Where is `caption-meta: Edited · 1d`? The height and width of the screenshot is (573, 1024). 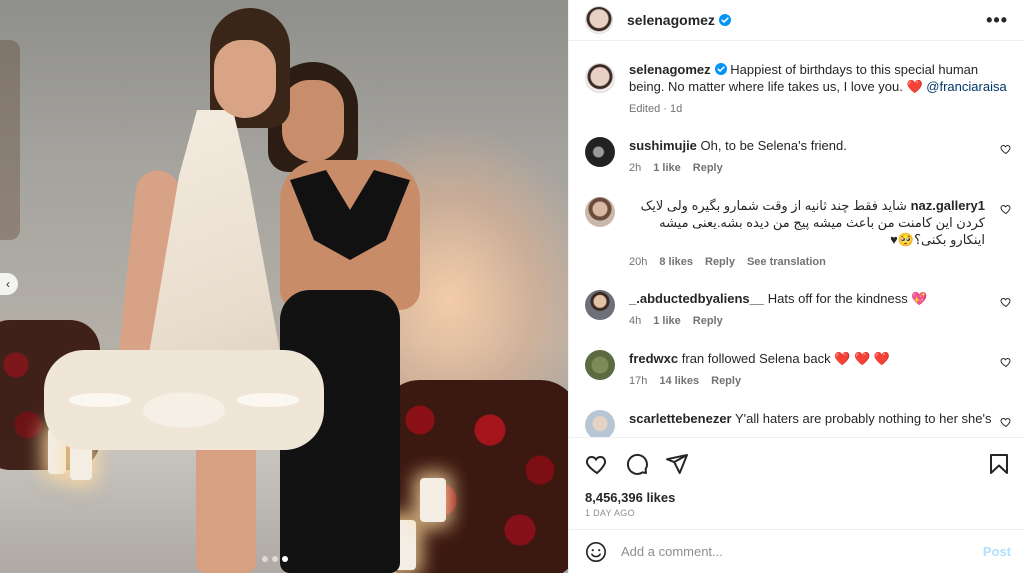
caption-meta: Edited · 1d is located at coordinates (656, 109).